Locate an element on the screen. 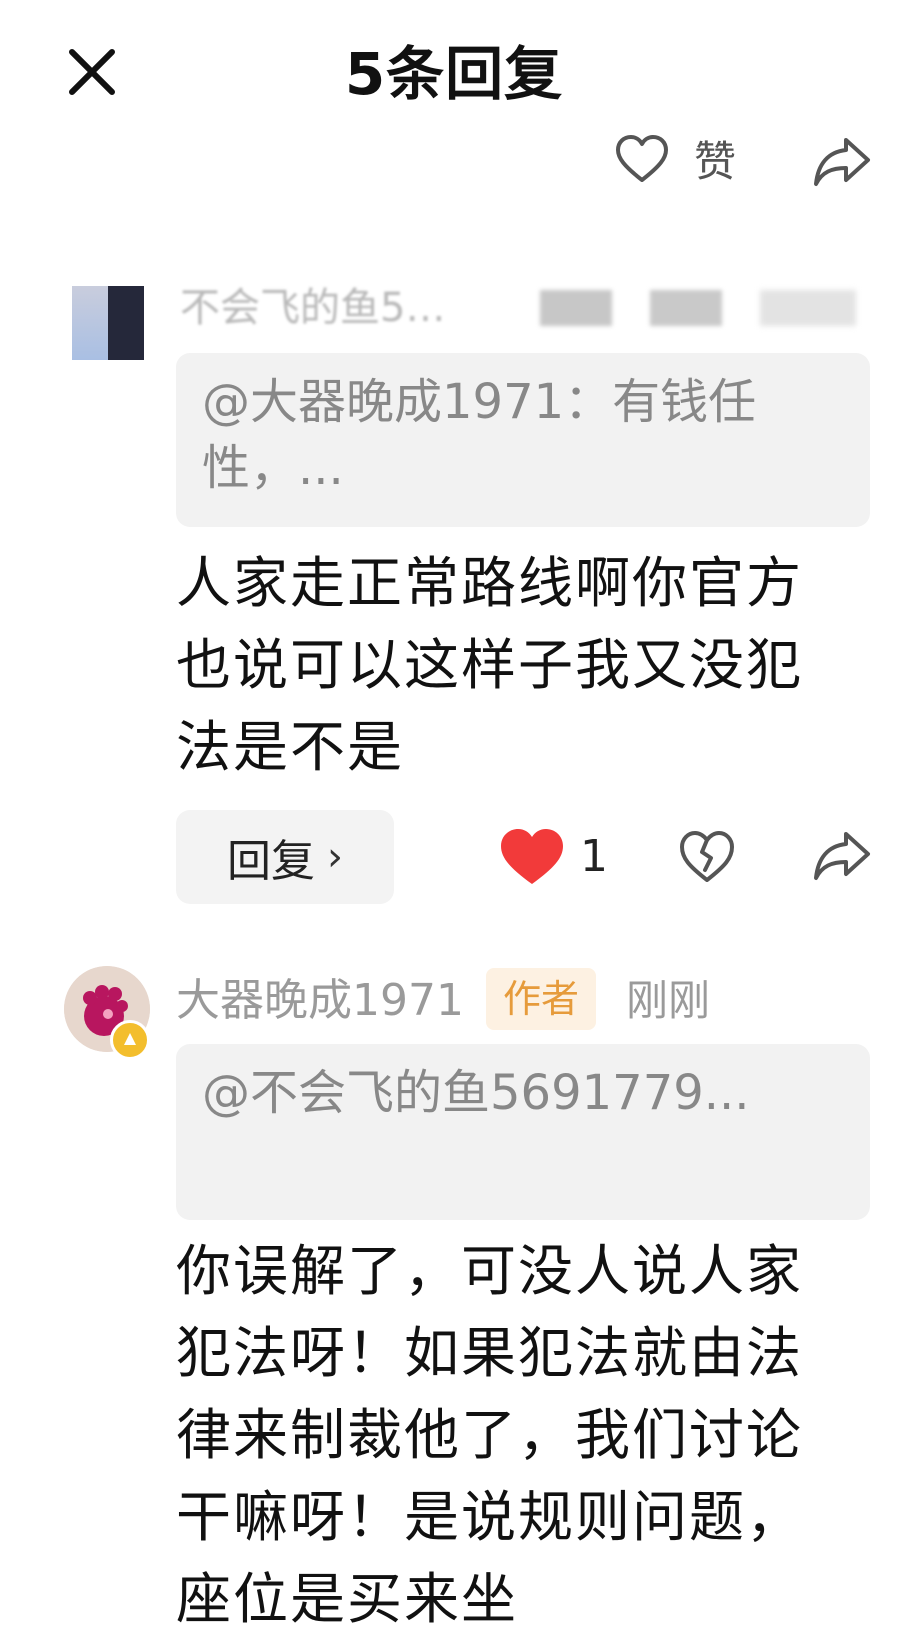  page-title: 5条回复 is located at coordinates (454, 74).